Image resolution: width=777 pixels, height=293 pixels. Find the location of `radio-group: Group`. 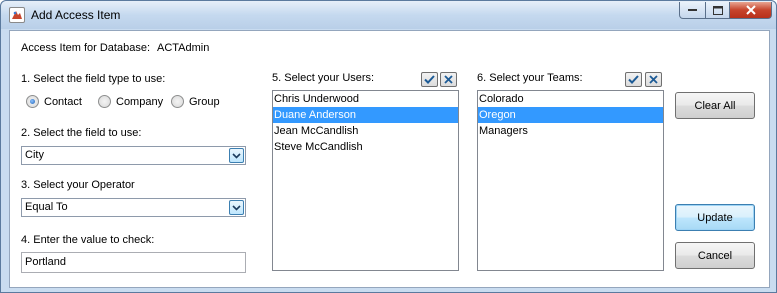

radio-group: Group is located at coordinates (195, 101).